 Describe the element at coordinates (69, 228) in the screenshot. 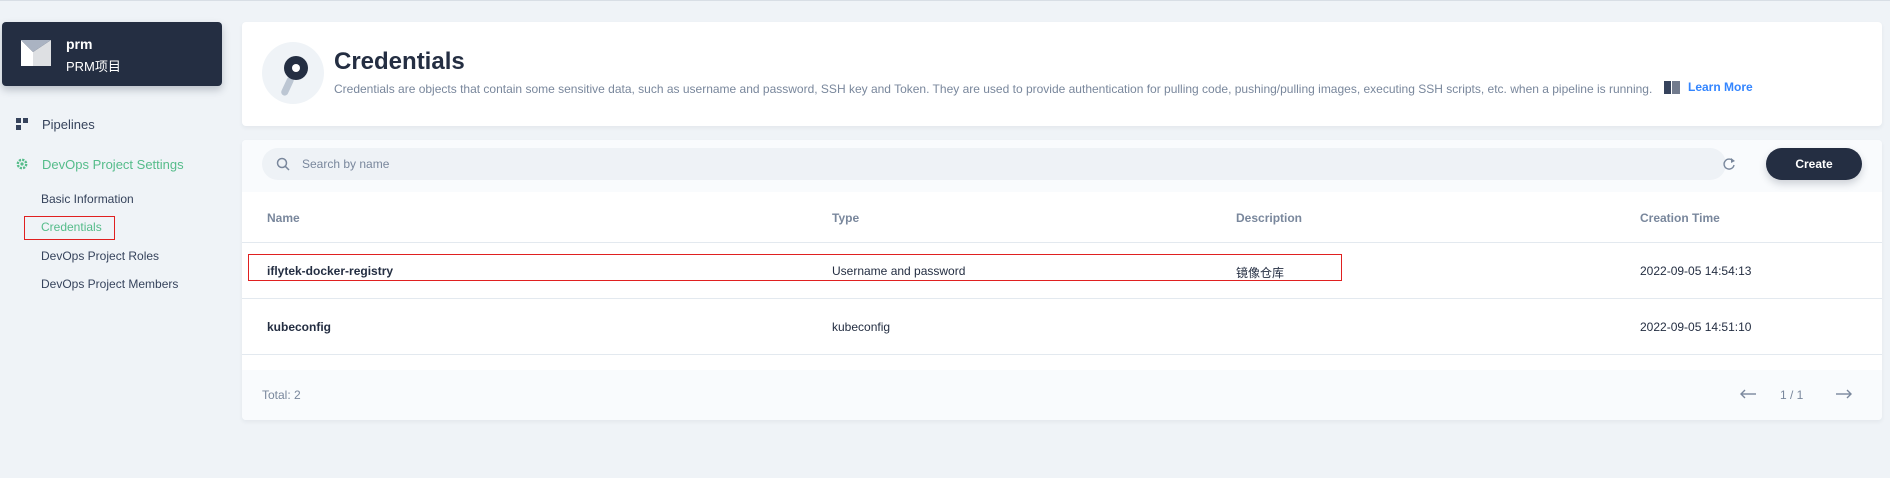

I see `credentials-highlight-box` at that location.